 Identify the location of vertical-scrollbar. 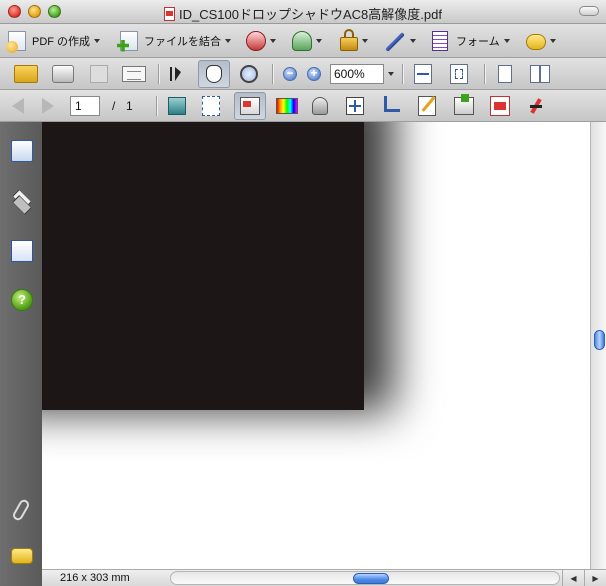
(598, 345).